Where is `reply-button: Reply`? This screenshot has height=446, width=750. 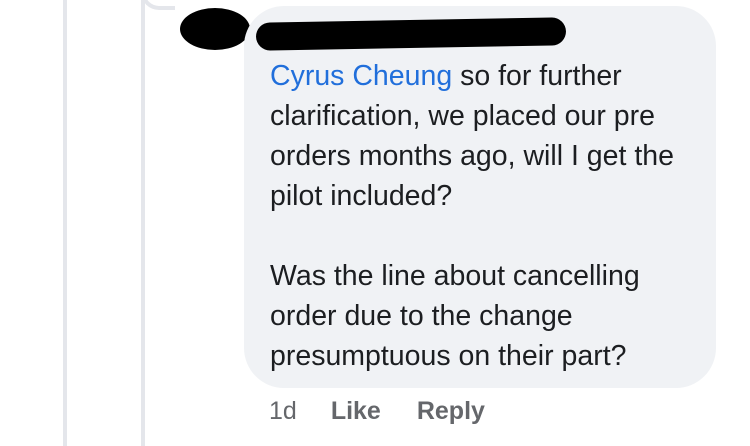 reply-button: Reply is located at coordinates (451, 411).